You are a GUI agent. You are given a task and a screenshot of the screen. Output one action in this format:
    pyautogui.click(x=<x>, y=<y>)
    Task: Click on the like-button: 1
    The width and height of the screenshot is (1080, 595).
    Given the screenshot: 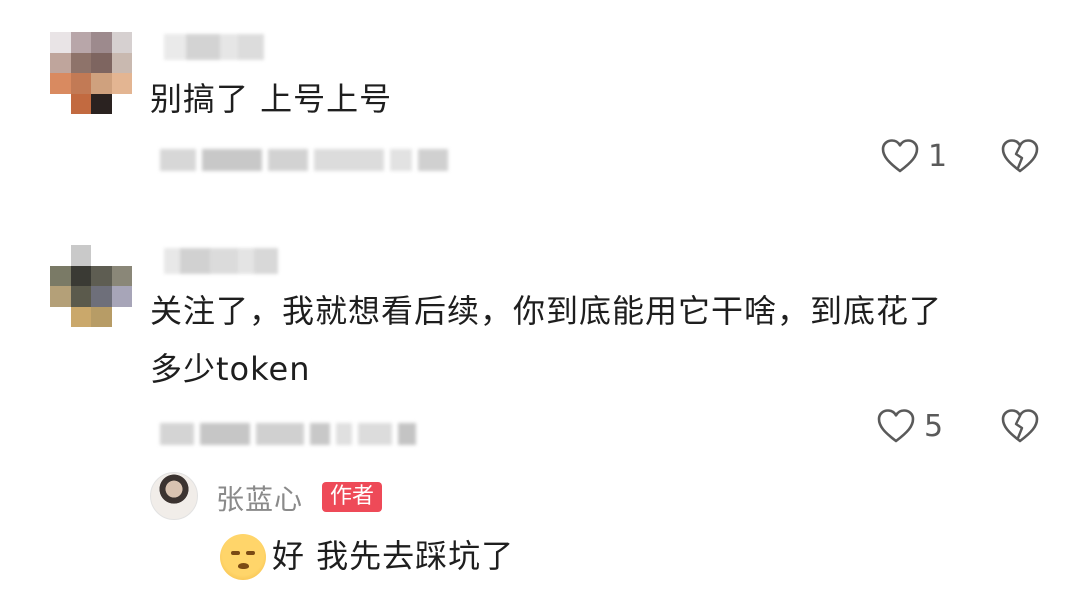 What is the action you would take?
    pyautogui.click(x=913, y=156)
    